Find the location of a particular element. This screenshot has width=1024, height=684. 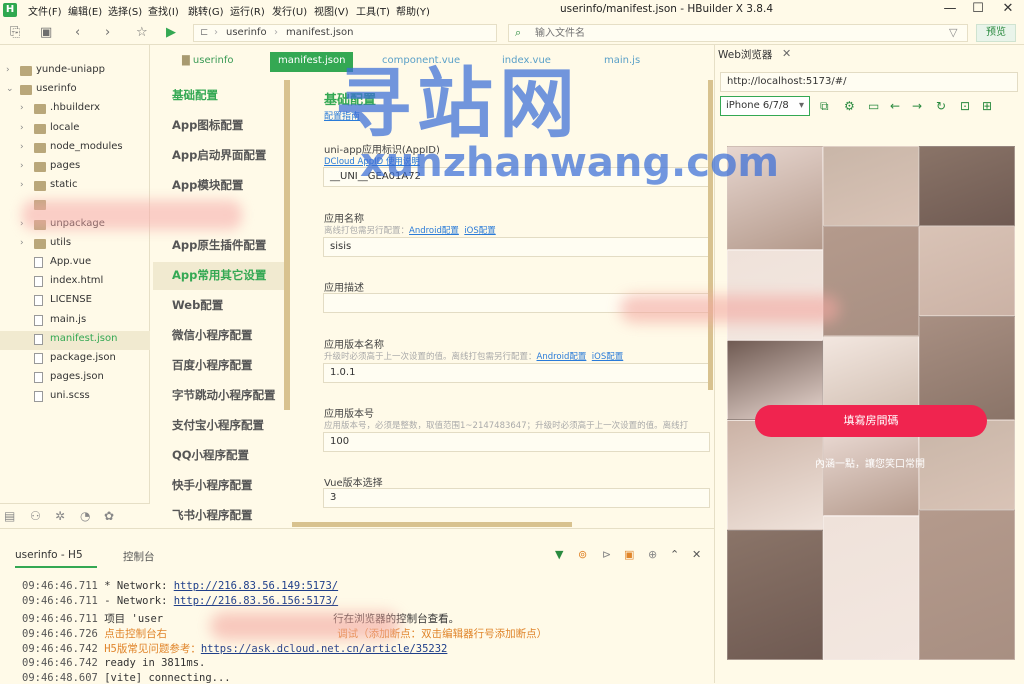

tree-item: uni.scss is located at coordinates (75, 397).